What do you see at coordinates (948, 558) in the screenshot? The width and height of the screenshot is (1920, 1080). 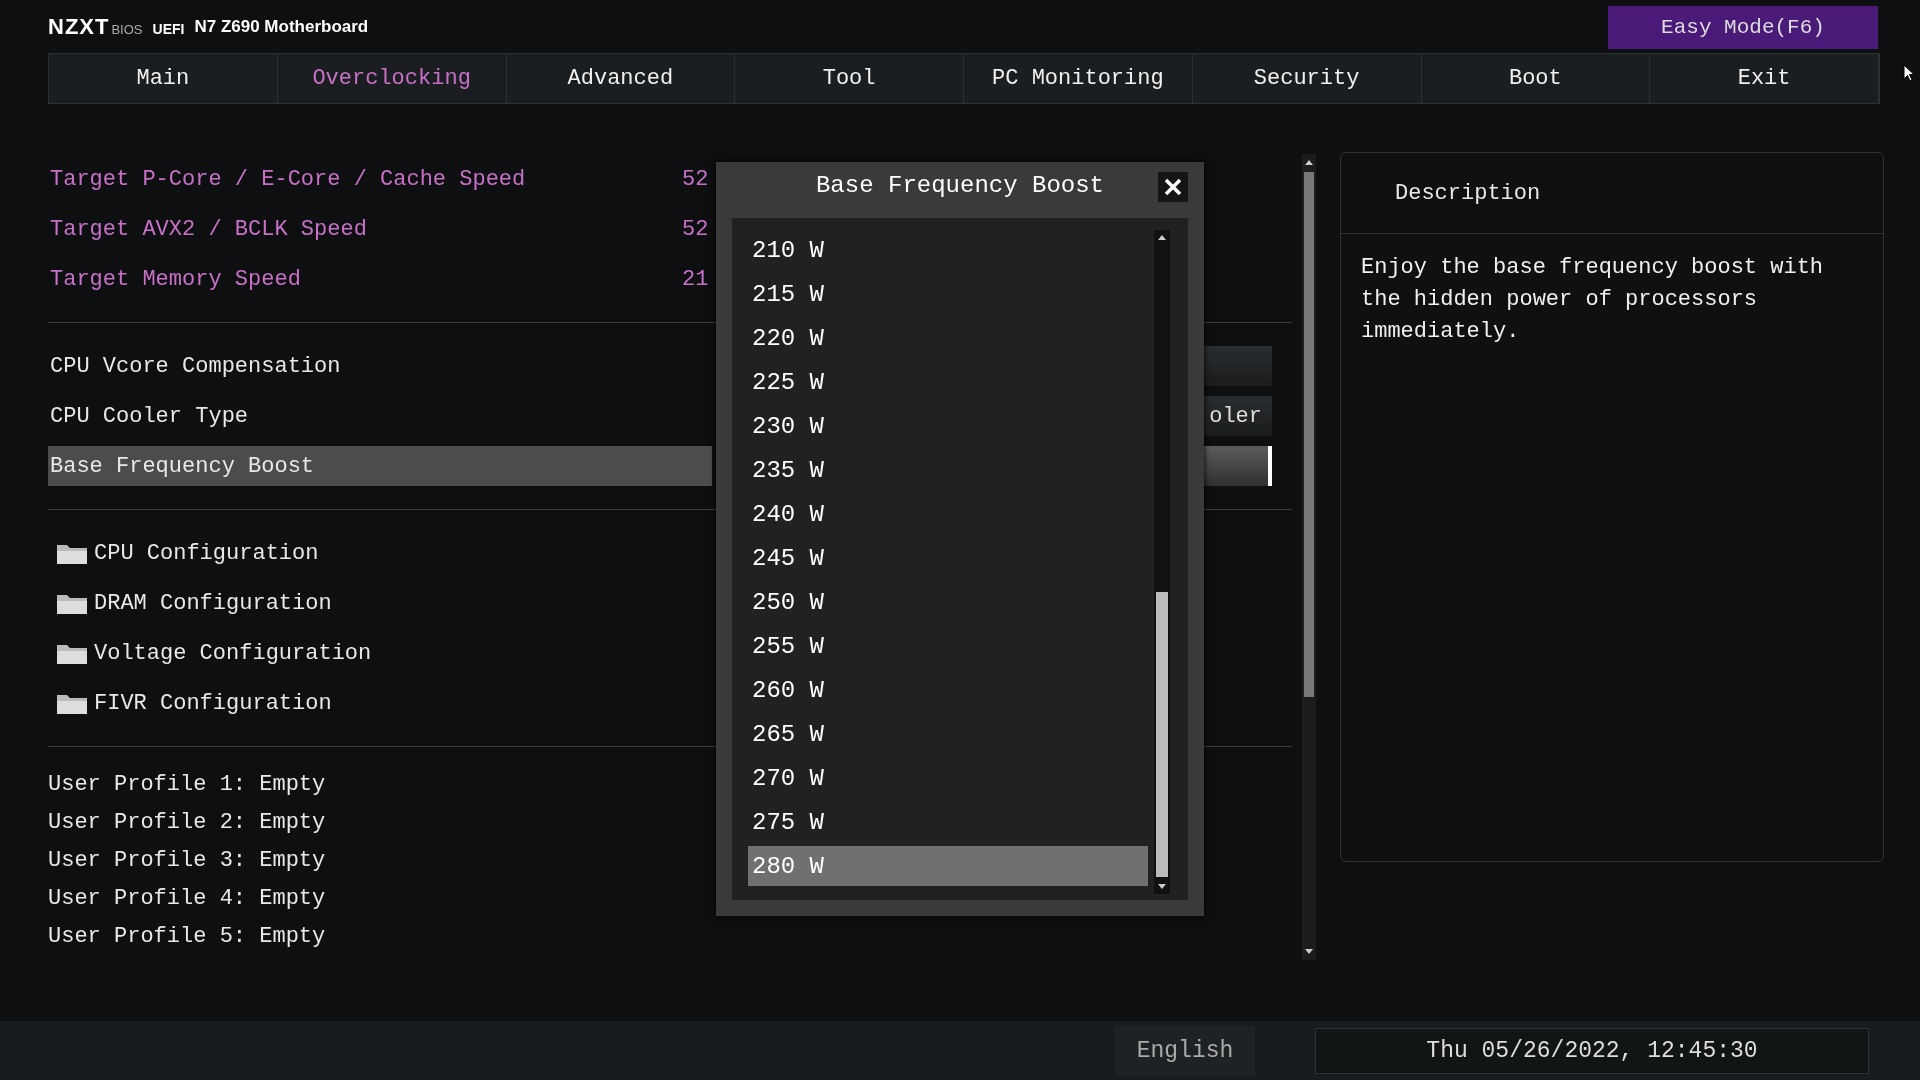 I see `option-item: 245 W` at bounding box center [948, 558].